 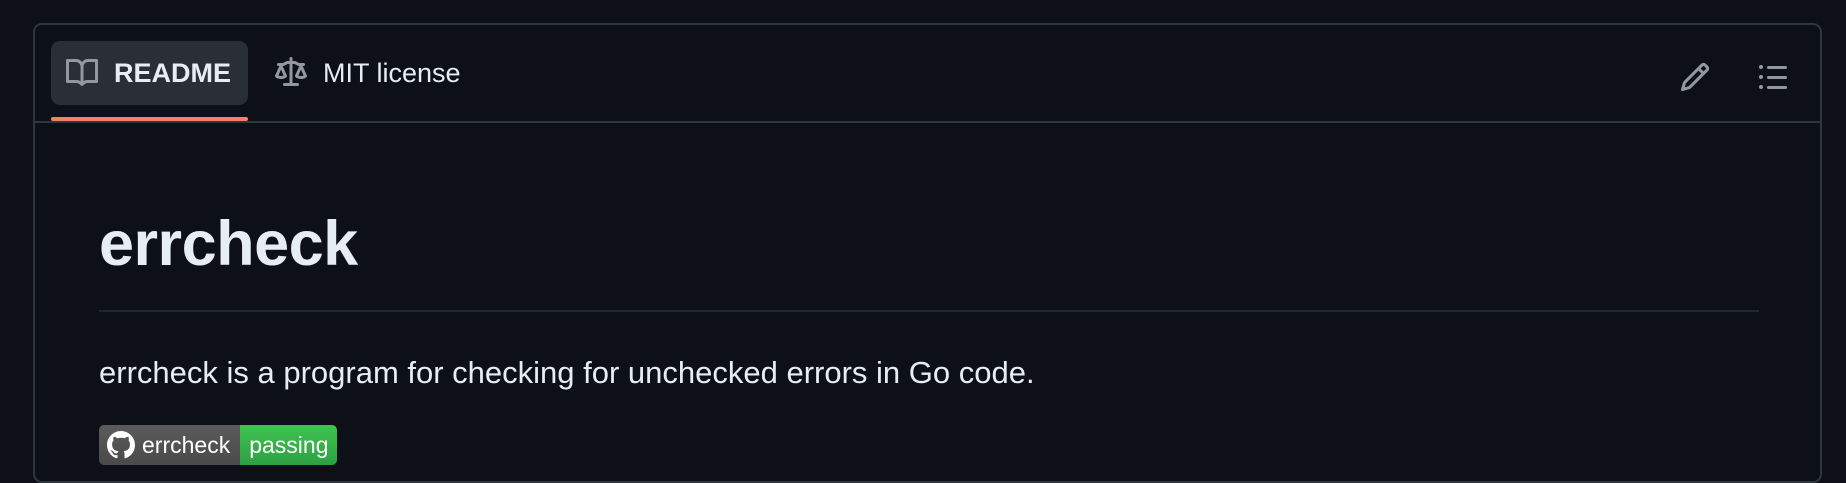 What do you see at coordinates (82, 73) in the screenshot?
I see `book-icon` at bounding box center [82, 73].